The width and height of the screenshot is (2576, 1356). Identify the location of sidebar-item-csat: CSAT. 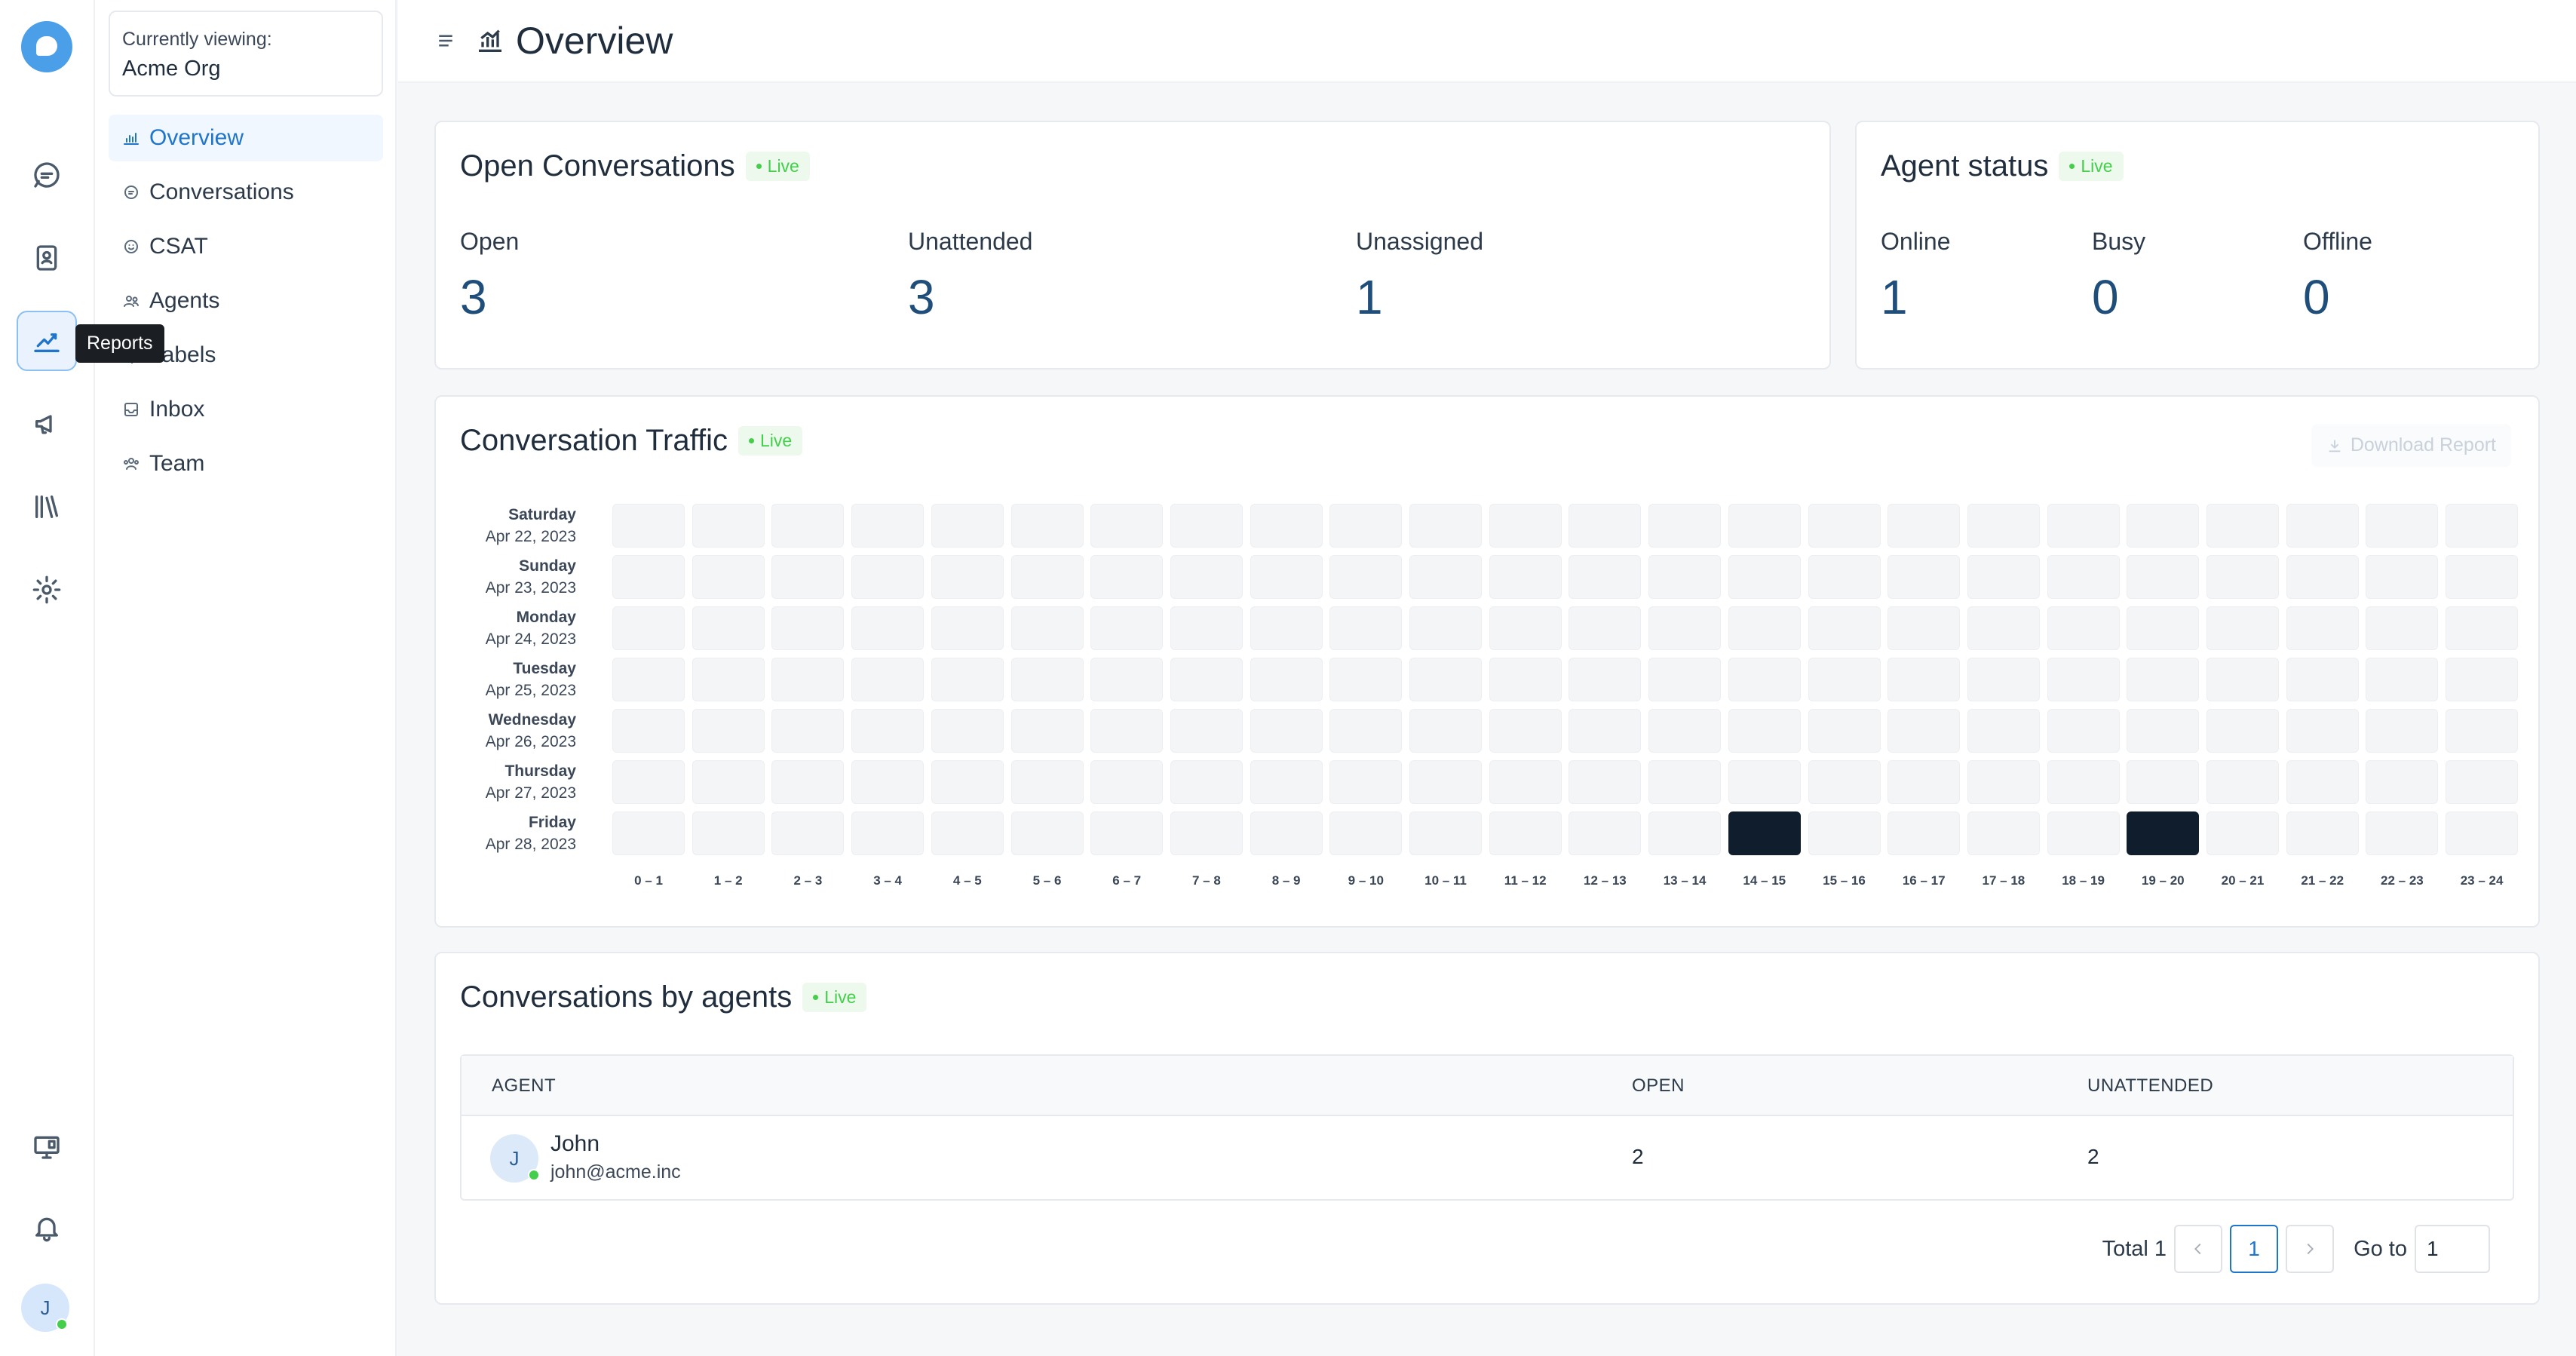
(246, 247).